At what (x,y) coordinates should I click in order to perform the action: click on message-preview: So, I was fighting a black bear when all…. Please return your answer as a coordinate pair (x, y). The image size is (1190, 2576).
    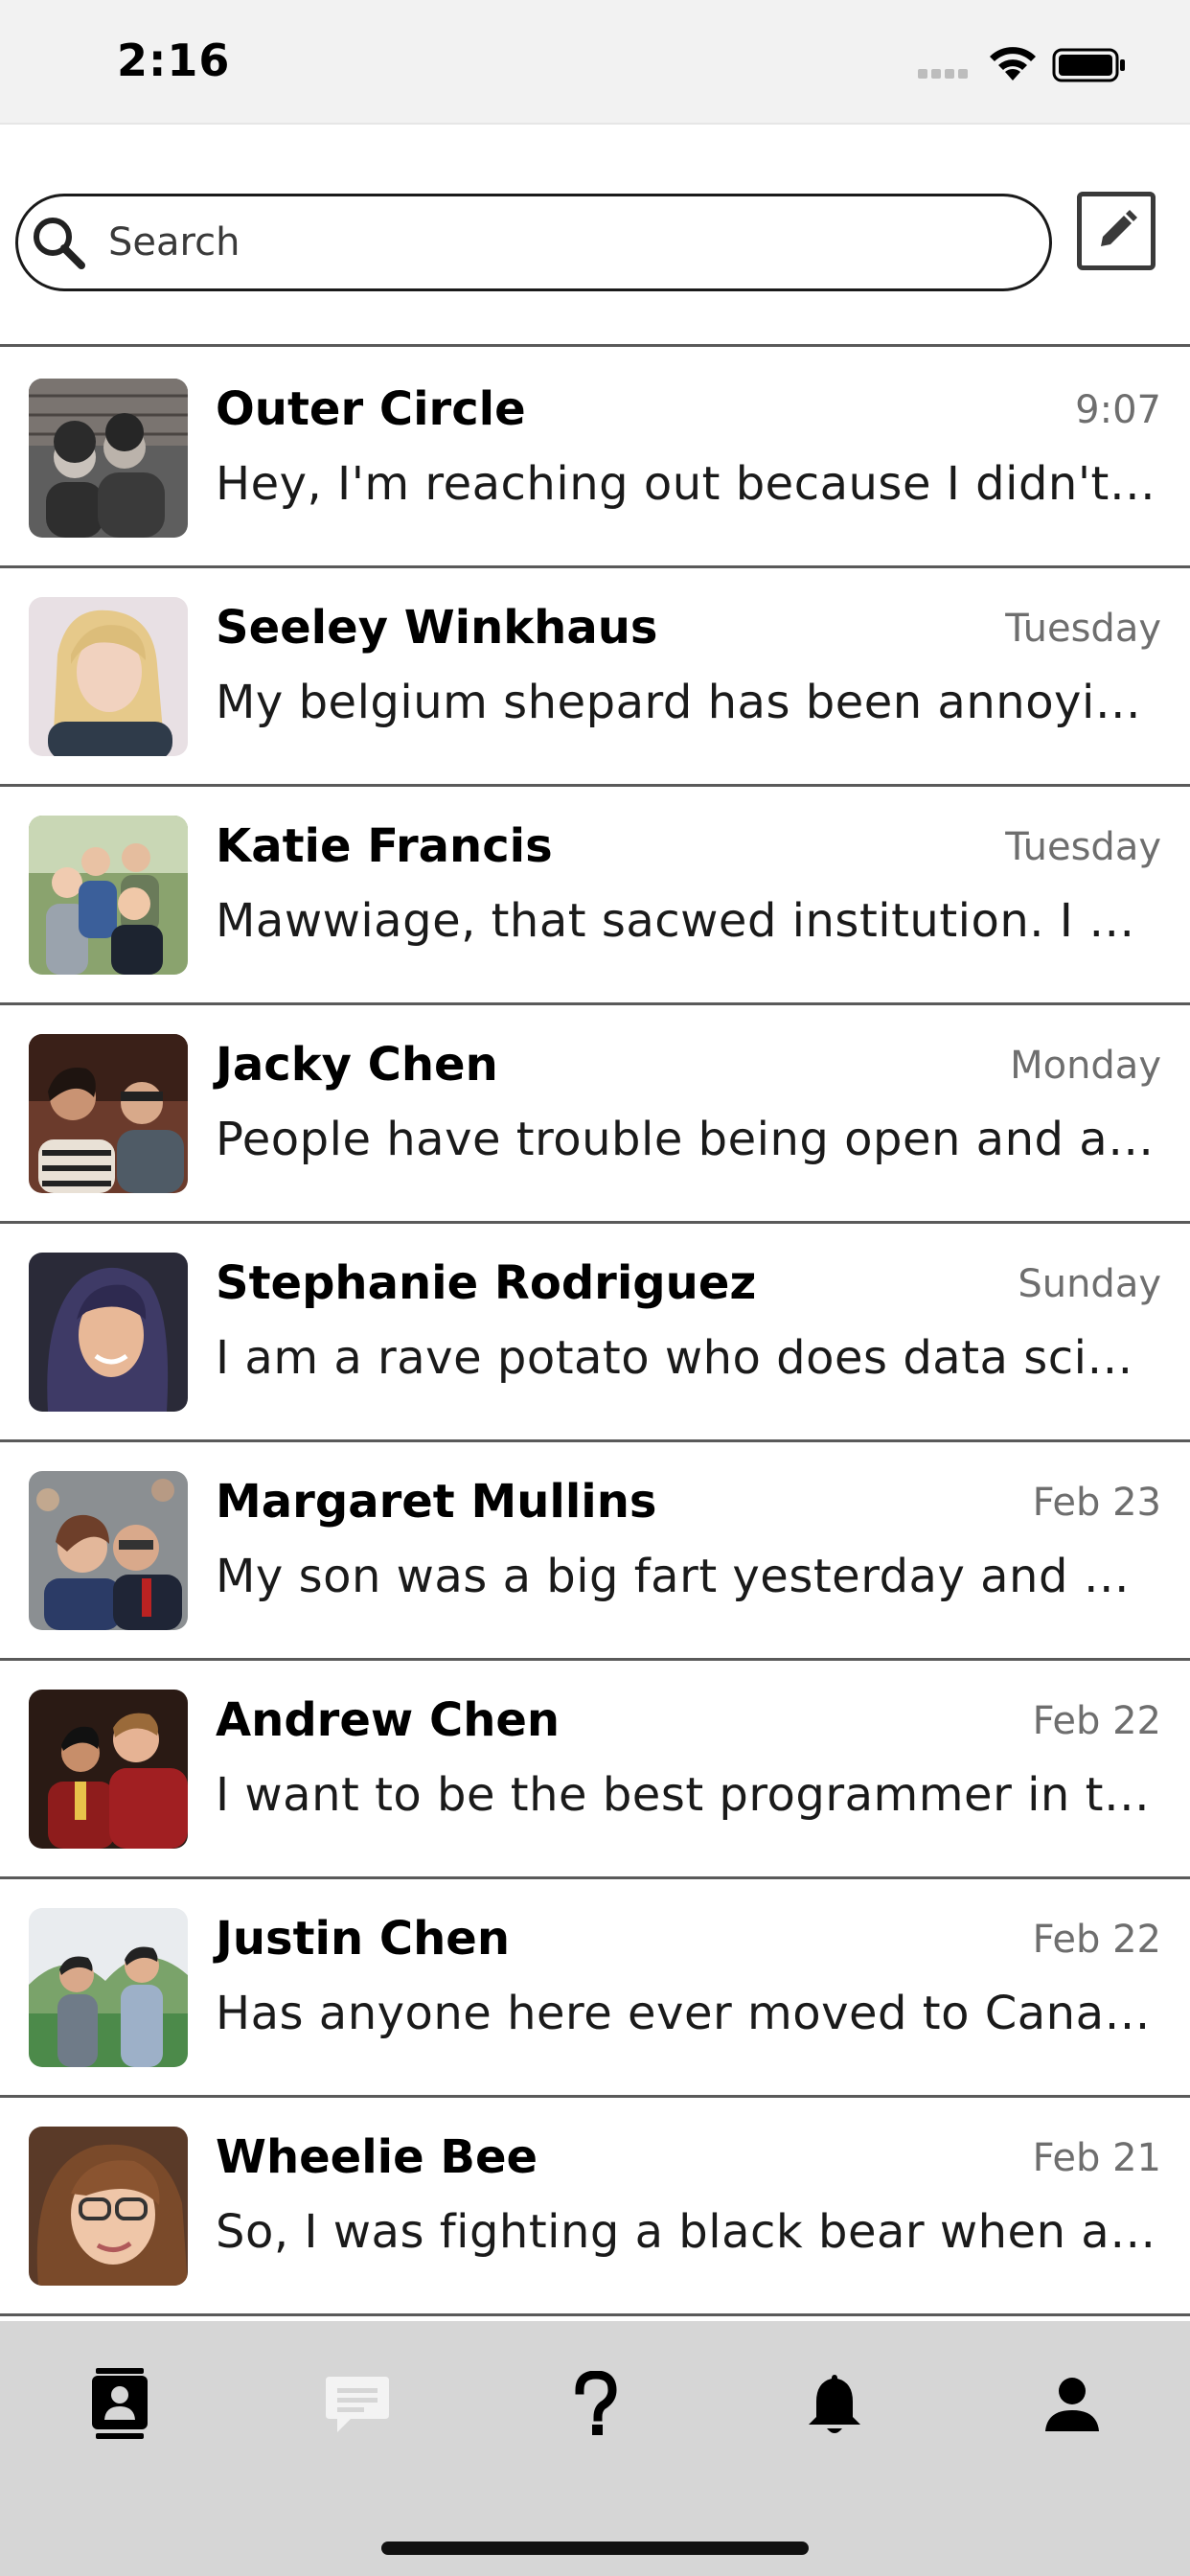
    Looking at the image, I should click on (687, 2232).